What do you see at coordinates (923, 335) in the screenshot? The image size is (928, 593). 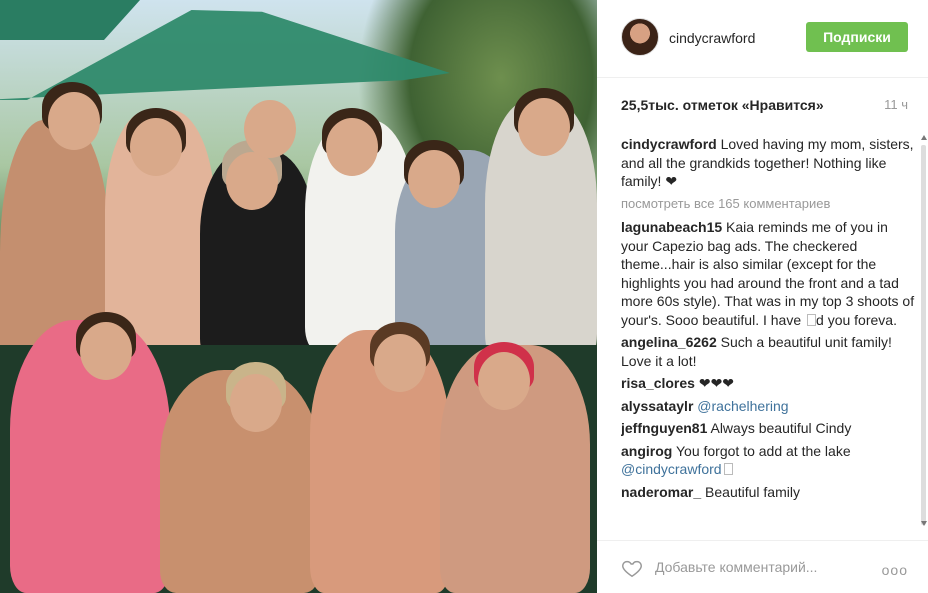 I see `scroll-thumb` at bounding box center [923, 335].